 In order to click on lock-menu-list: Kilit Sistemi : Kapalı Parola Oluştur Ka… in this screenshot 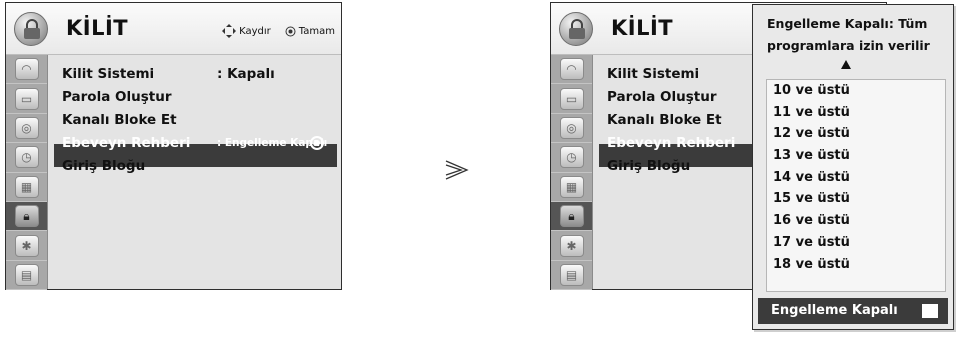, I will do `click(197, 120)`.